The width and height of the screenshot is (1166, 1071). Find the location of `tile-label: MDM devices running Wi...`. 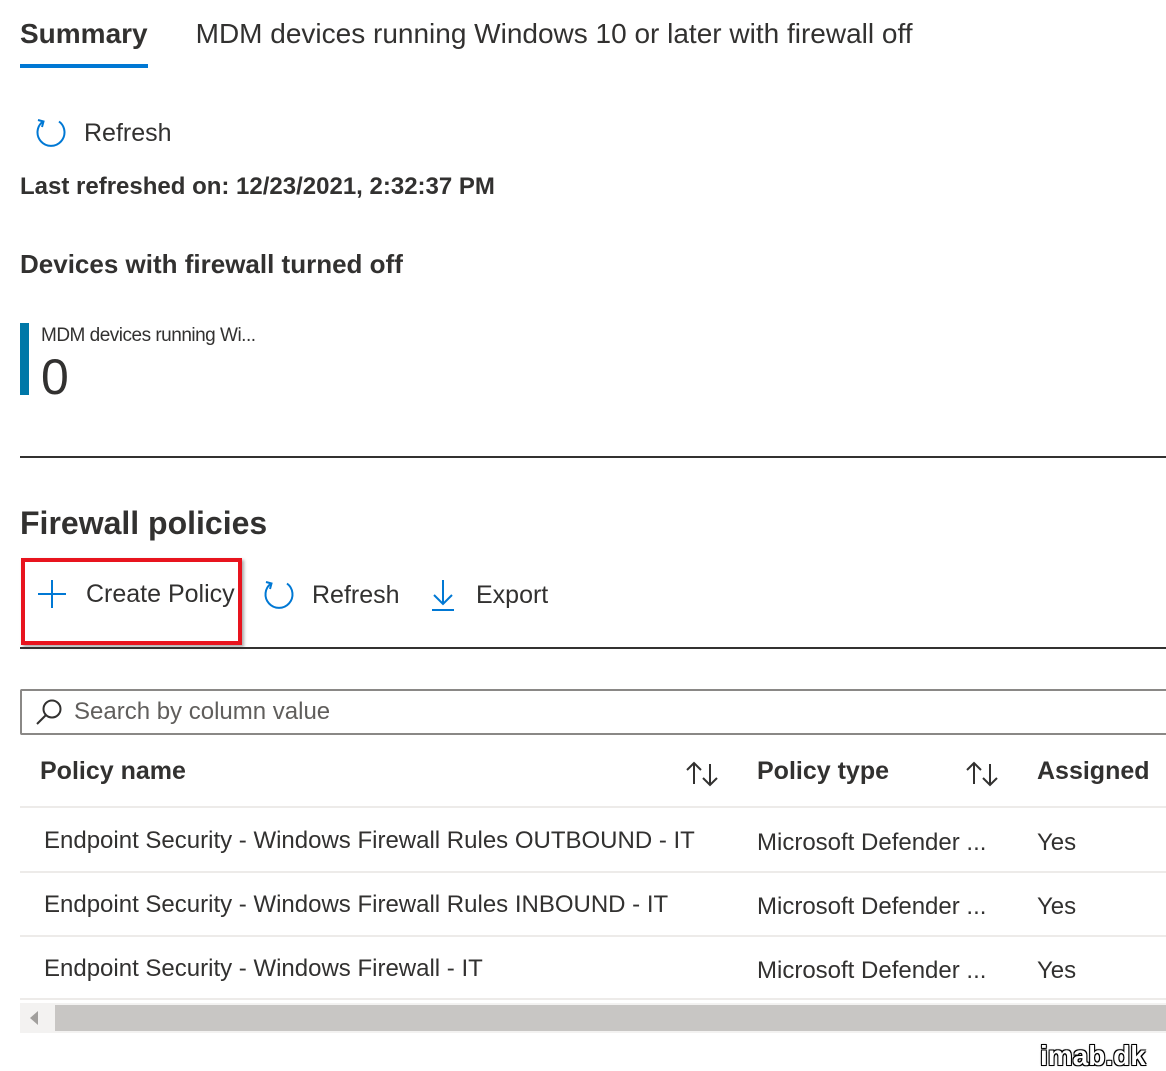

tile-label: MDM devices running Wi... is located at coordinates (148, 335).